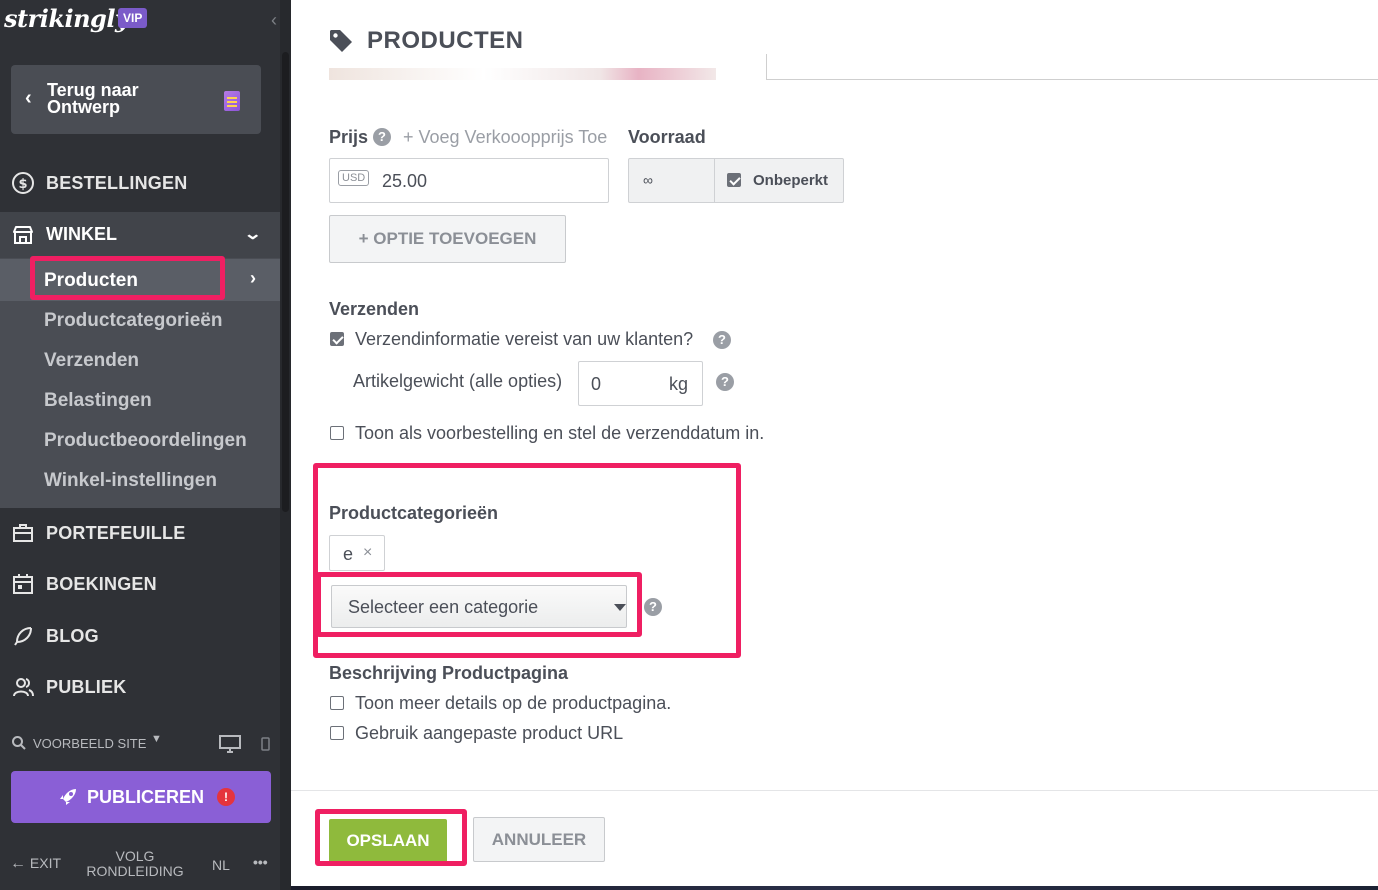  I want to click on save-button: OPSLAAN, so click(388, 841).